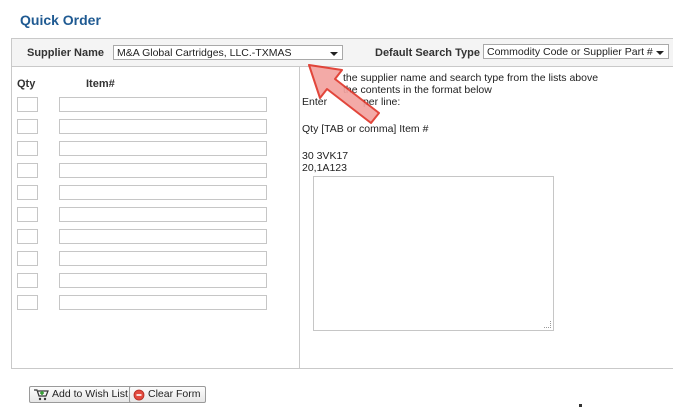  I want to click on paste-textarea, so click(433, 253).